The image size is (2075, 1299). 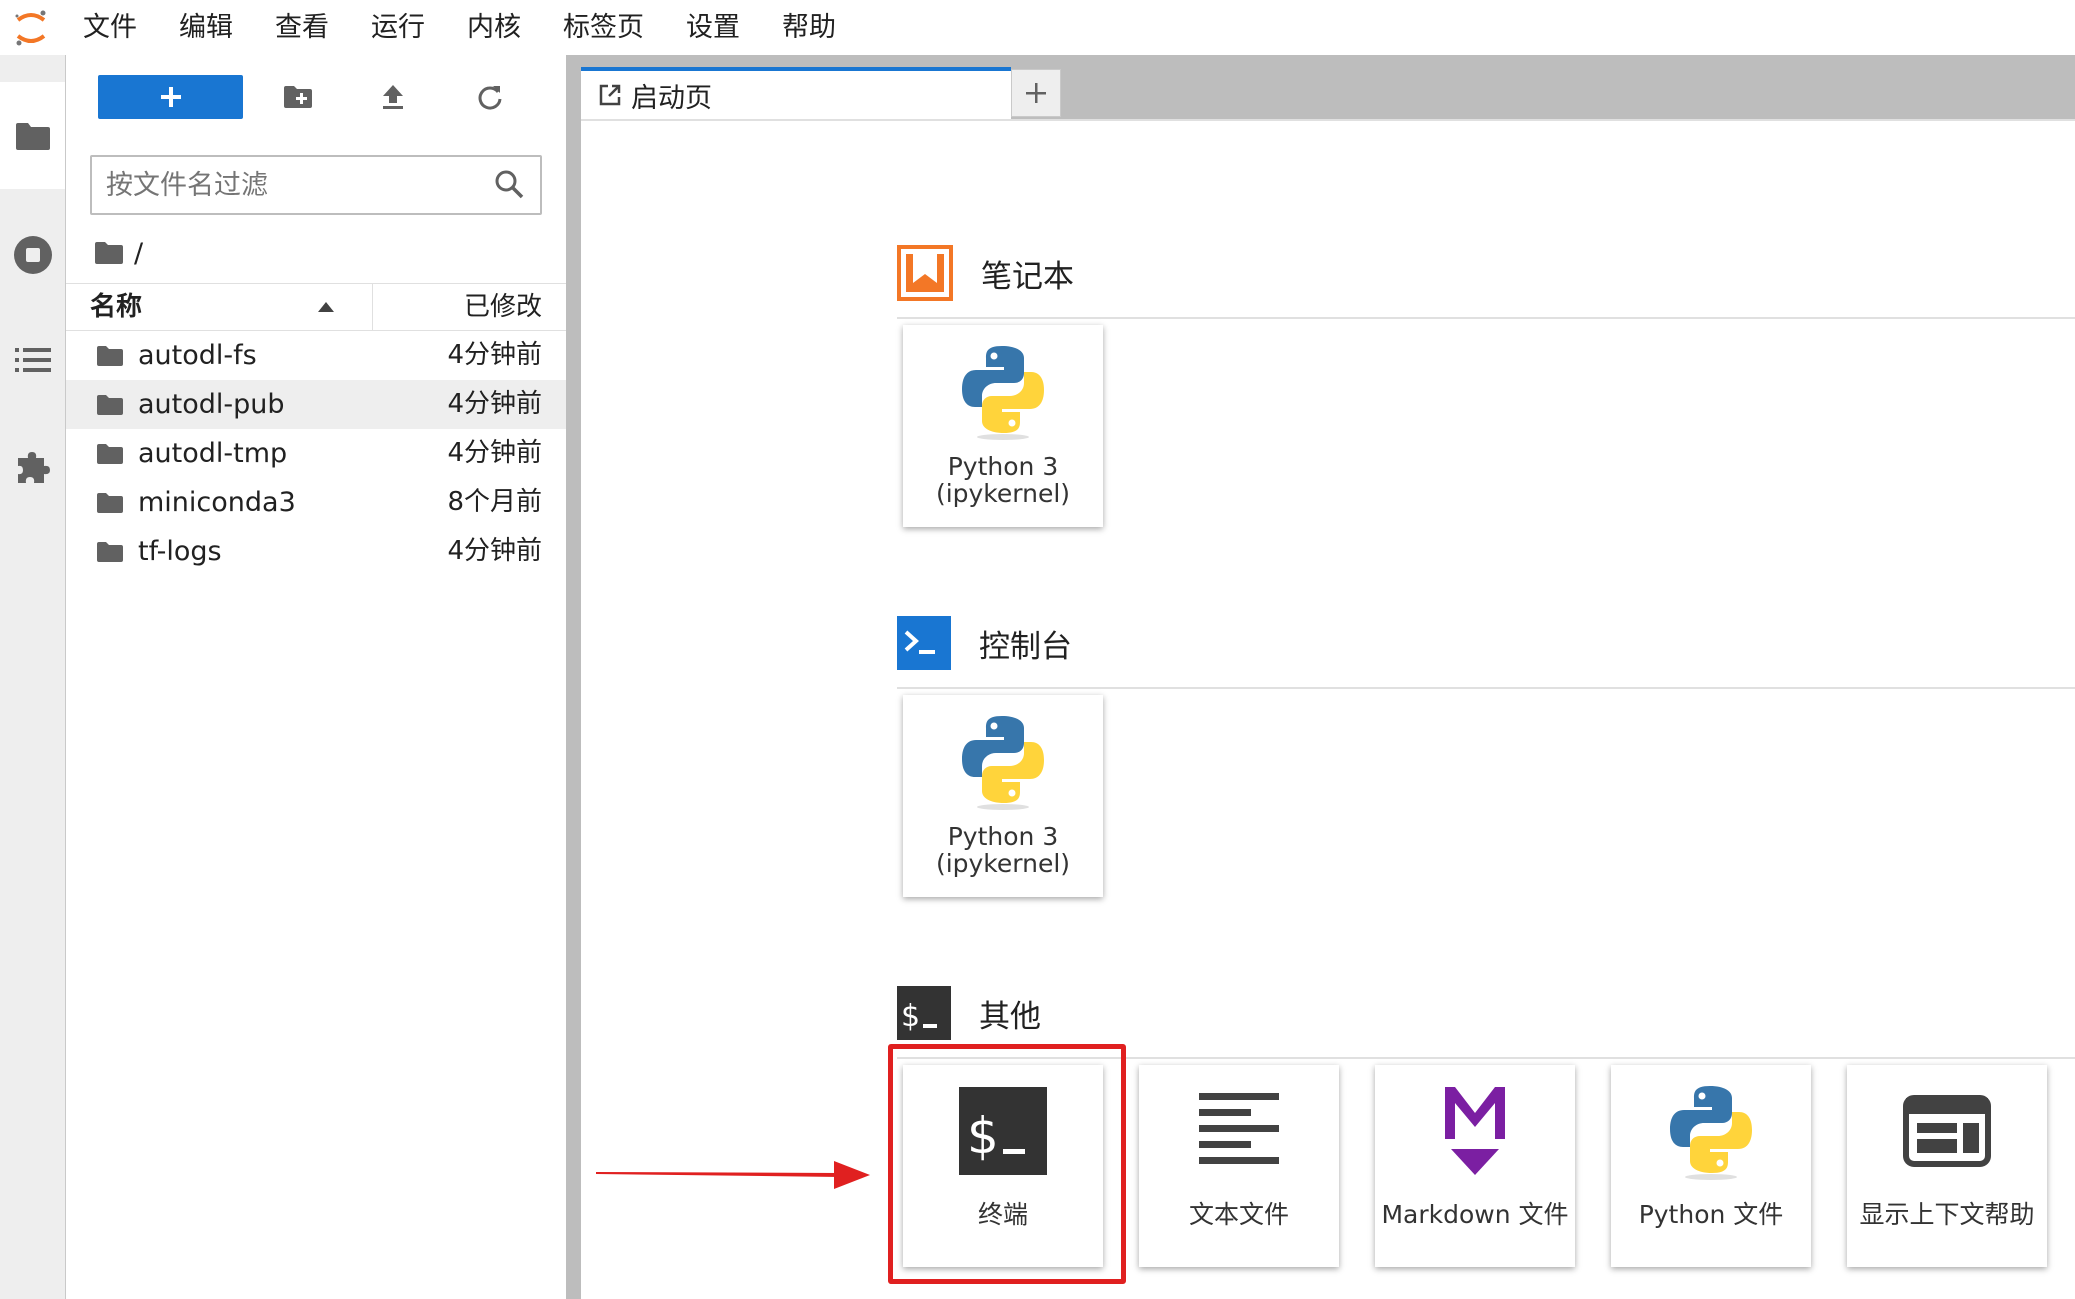 What do you see at coordinates (302, 27) in the screenshot?
I see `menu-view: 查看` at bounding box center [302, 27].